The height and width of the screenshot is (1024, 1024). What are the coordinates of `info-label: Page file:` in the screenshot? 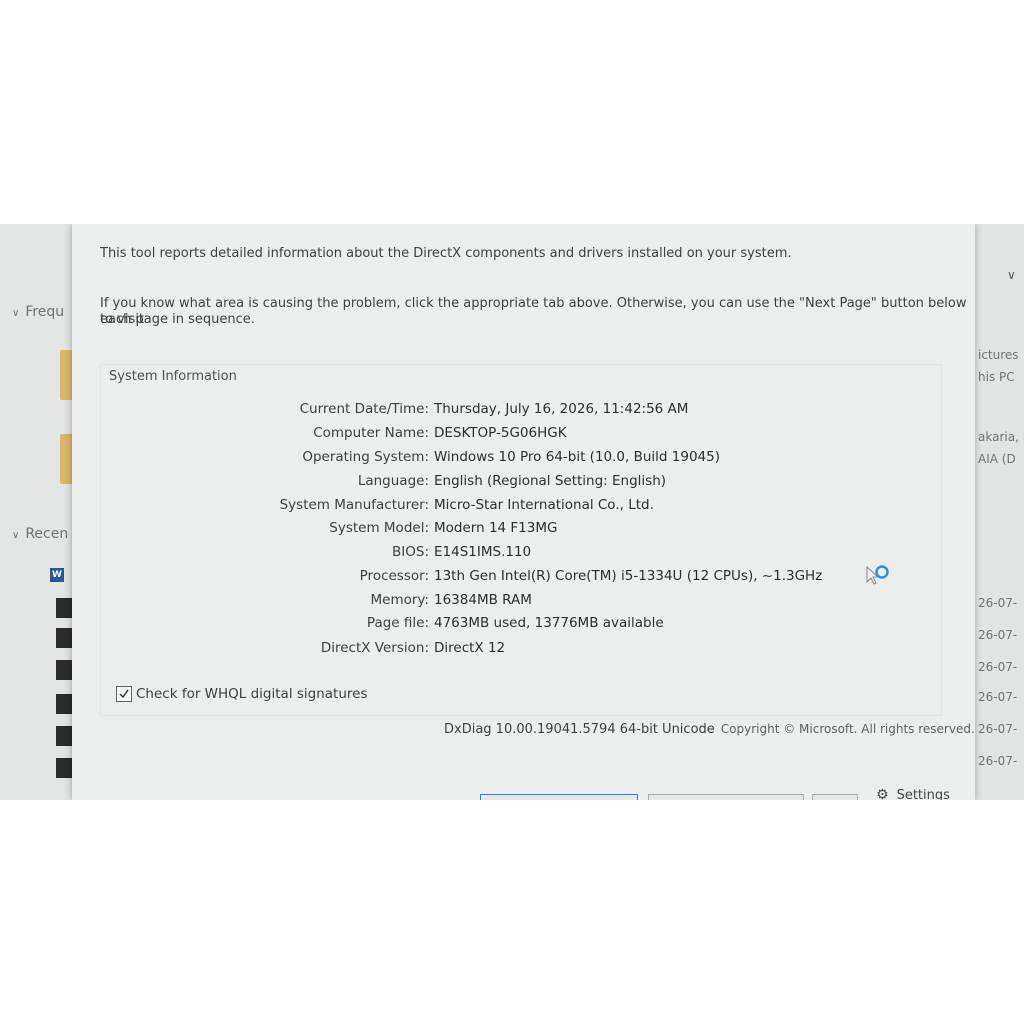 It's located at (397, 623).